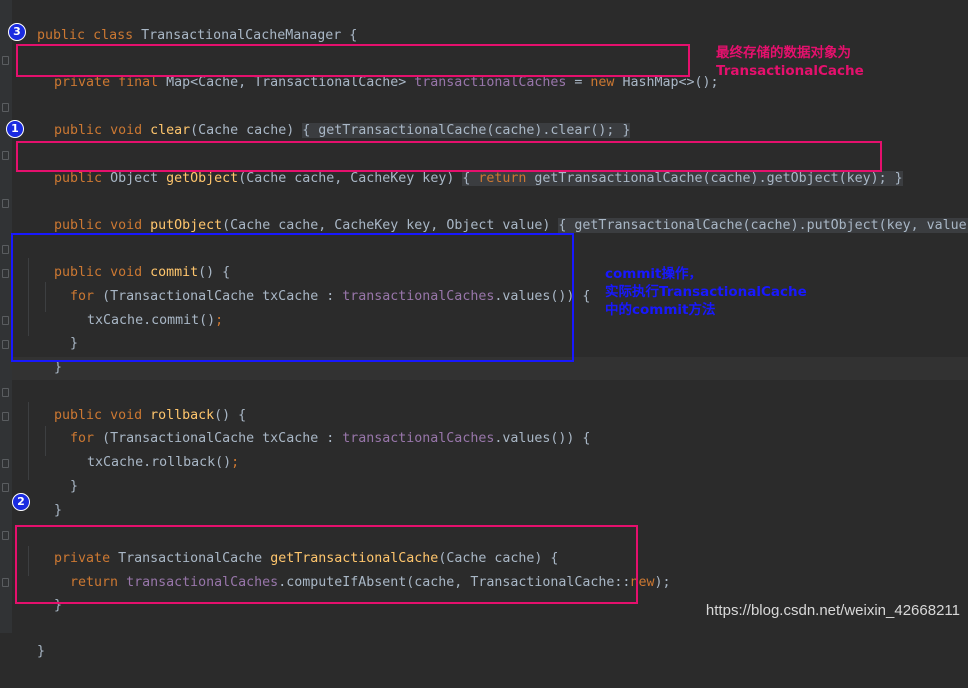 This screenshot has height=688, width=968. What do you see at coordinates (134, 401) in the screenshot?
I see `code-line-rollback-signature: public void rollback() {` at bounding box center [134, 401].